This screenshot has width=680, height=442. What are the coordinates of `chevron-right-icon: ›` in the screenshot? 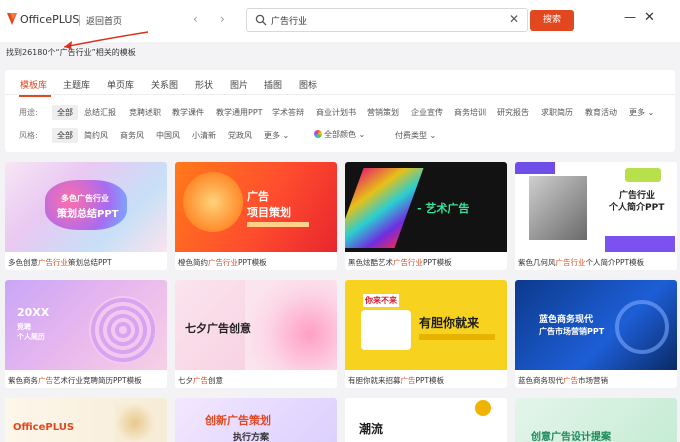 It's located at (222, 19).